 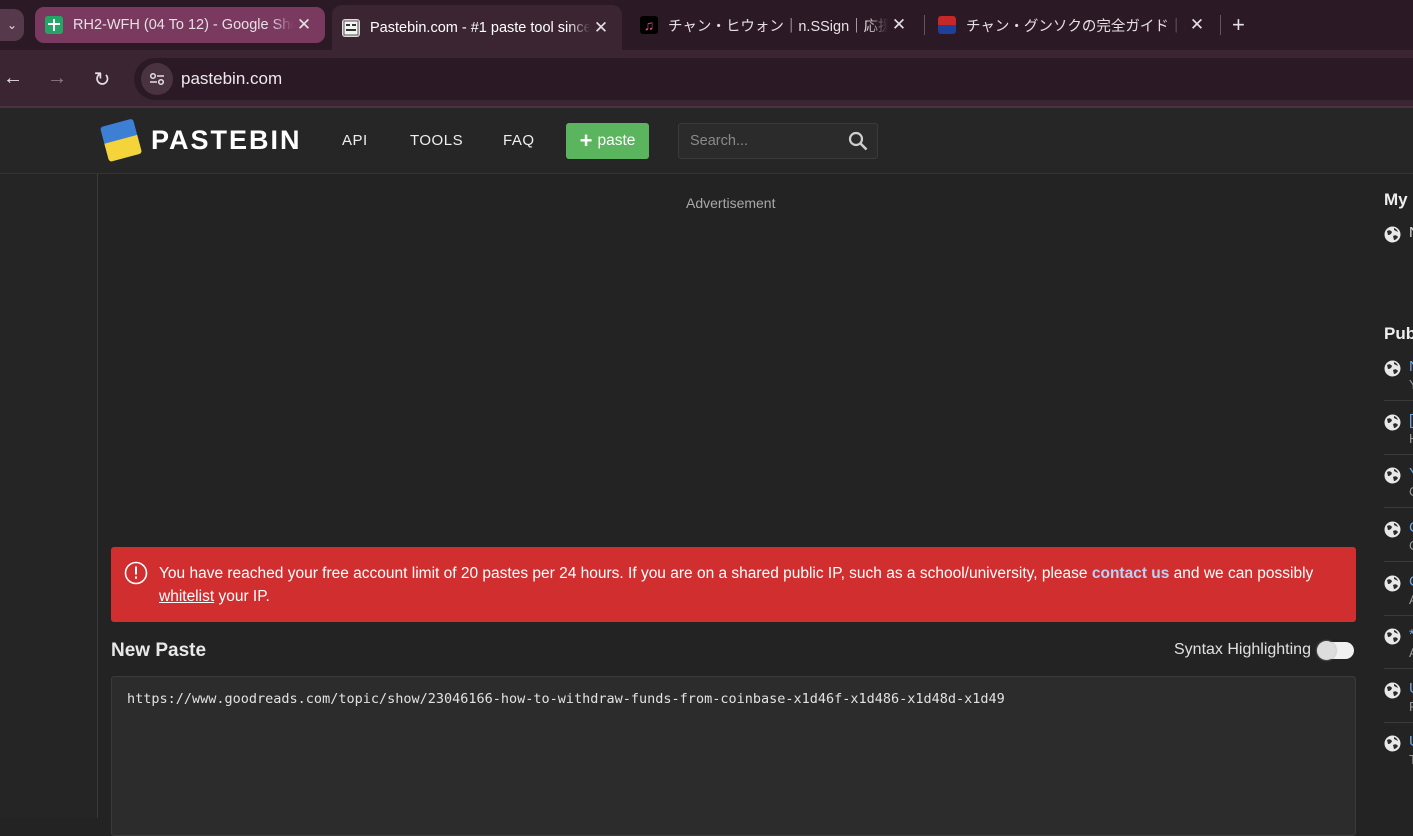 I want to click on tab-title: チャン・ヒウォン｜n.SSign｜応援投票, so click(x=778, y=25).